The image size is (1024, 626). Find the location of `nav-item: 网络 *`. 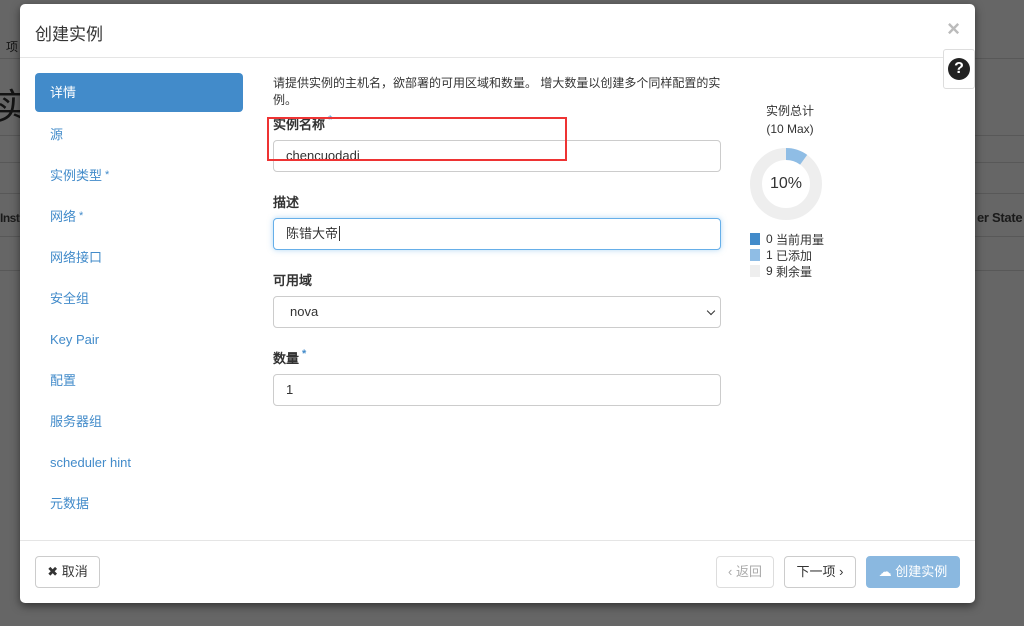

nav-item: 网络 * is located at coordinates (139, 216).